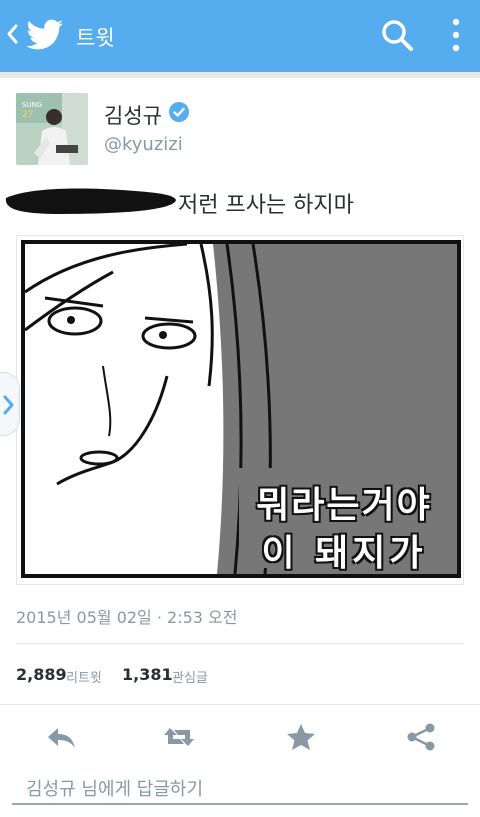  Describe the element at coordinates (143, 144) in the screenshot. I see `author-handle: @kyuzizi` at that location.